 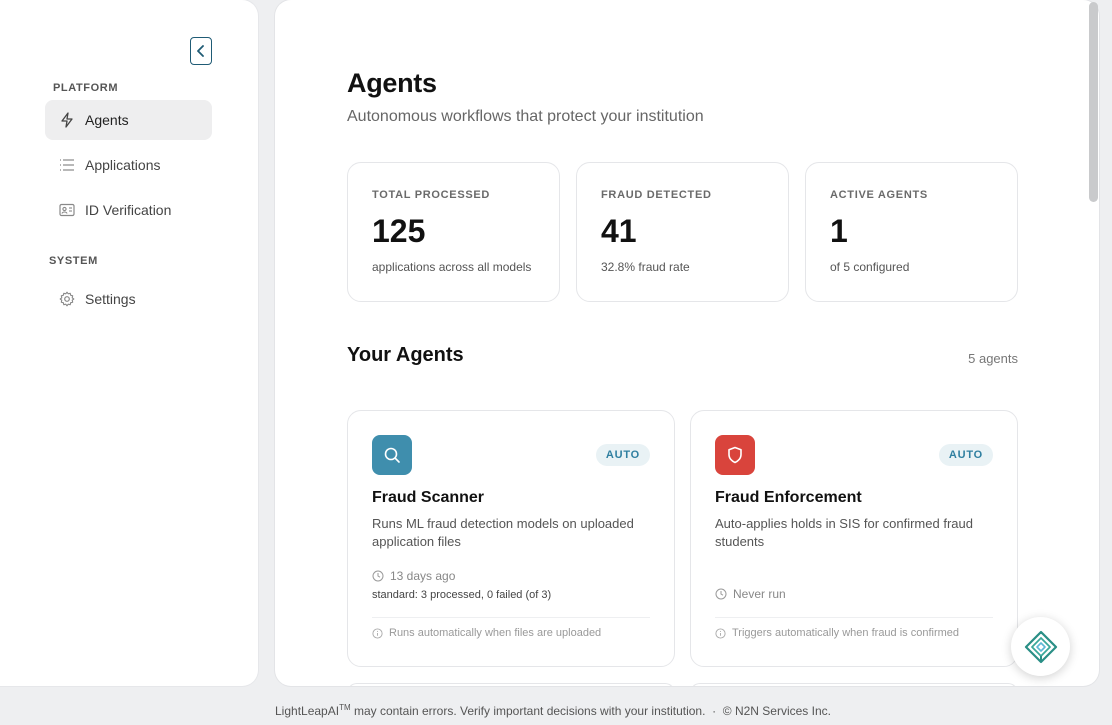 What do you see at coordinates (345, 707) in the screenshot?
I see `trademark-mark: TM` at bounding box center [345, 707].